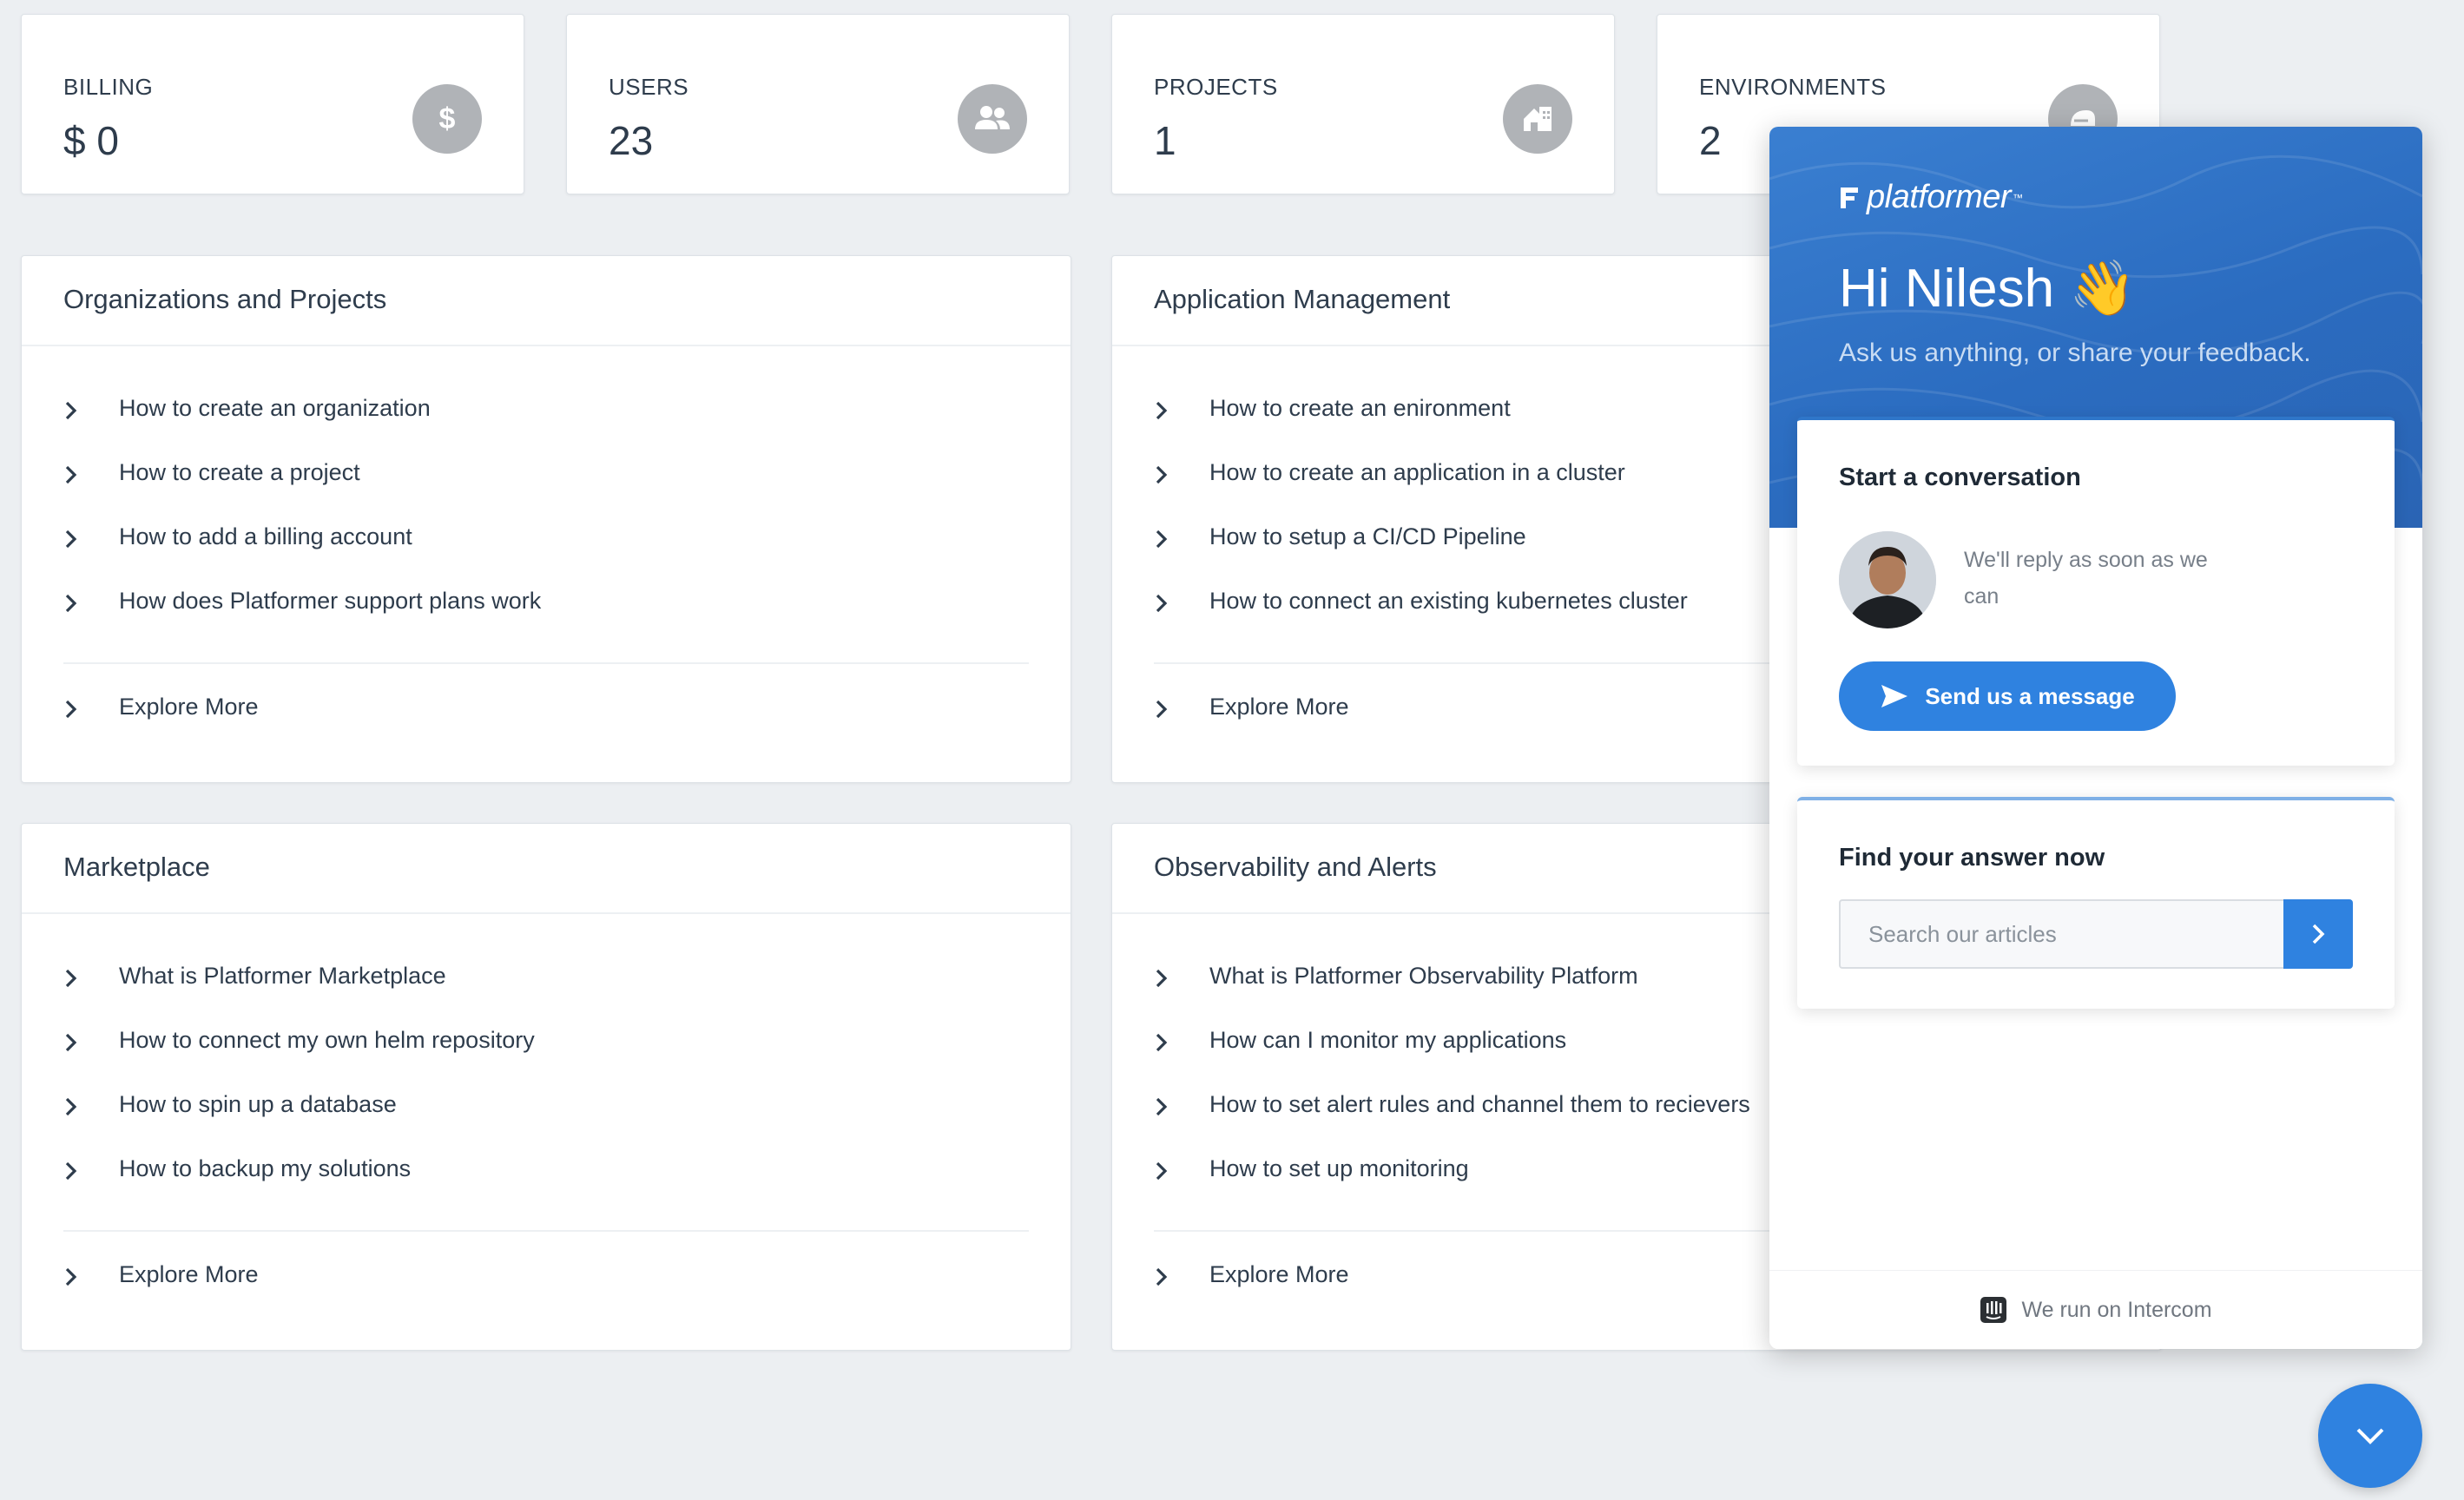 Image resolution: width=2464 pixels, height=1500 pixels. I want to click on intercom-icon, so click(1993, 1310).